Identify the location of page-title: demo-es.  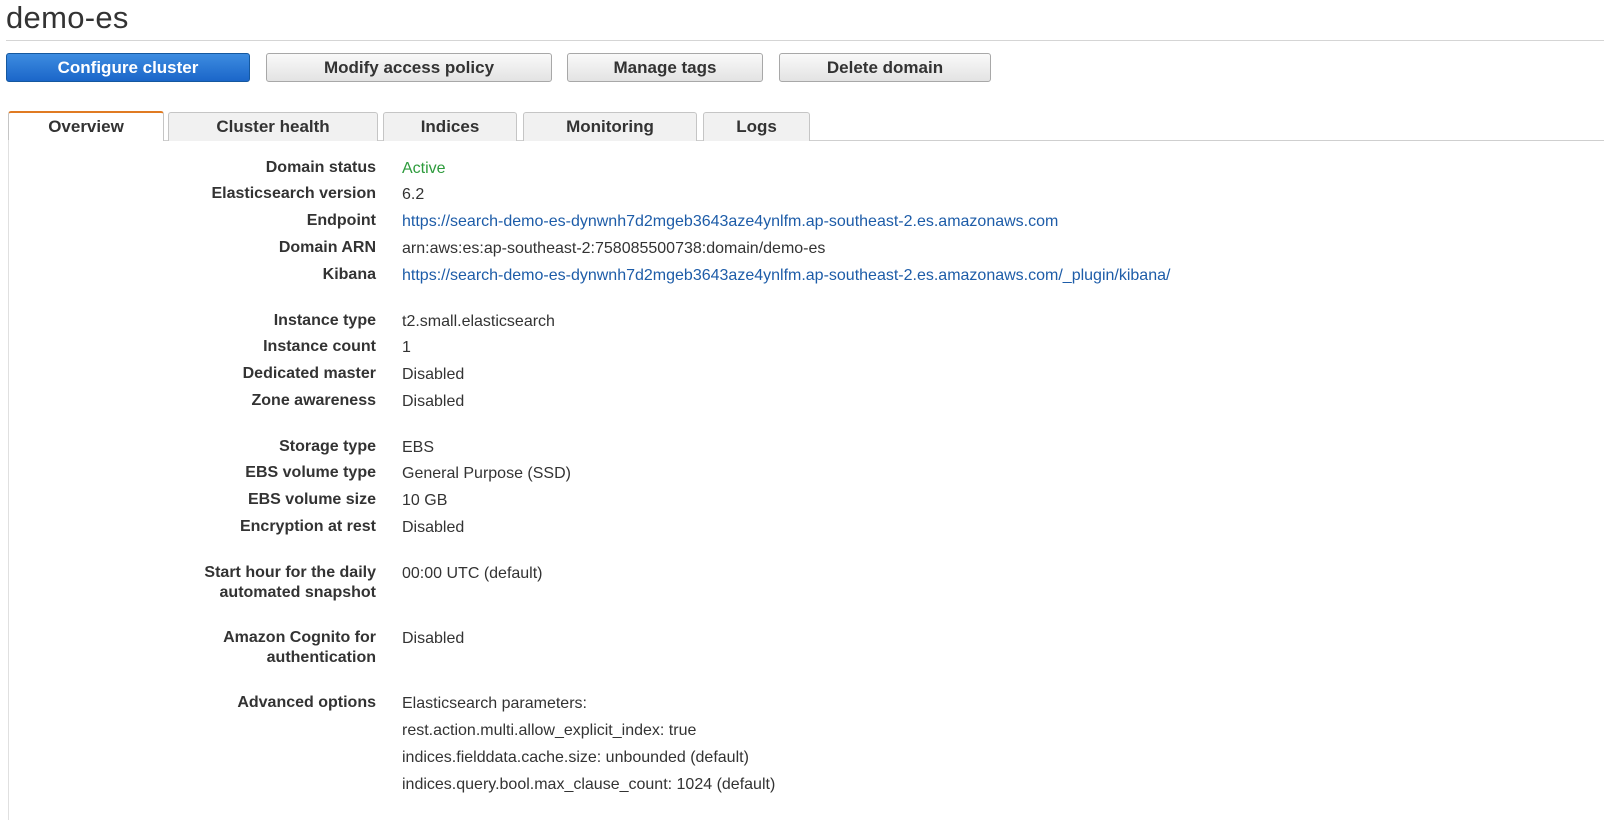
(67, 17).